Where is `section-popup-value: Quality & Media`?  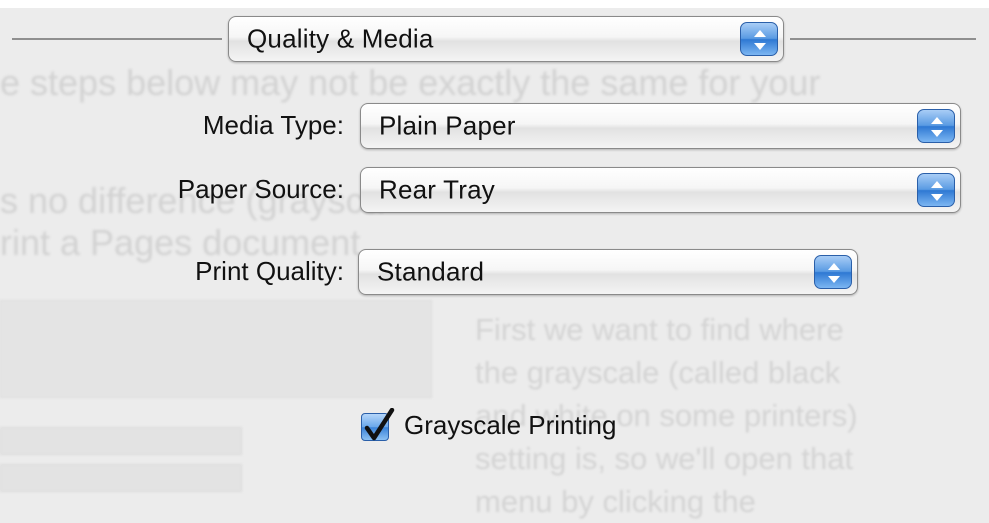
section-popup-value: Quality & Media is located at coordinates (340, 38).